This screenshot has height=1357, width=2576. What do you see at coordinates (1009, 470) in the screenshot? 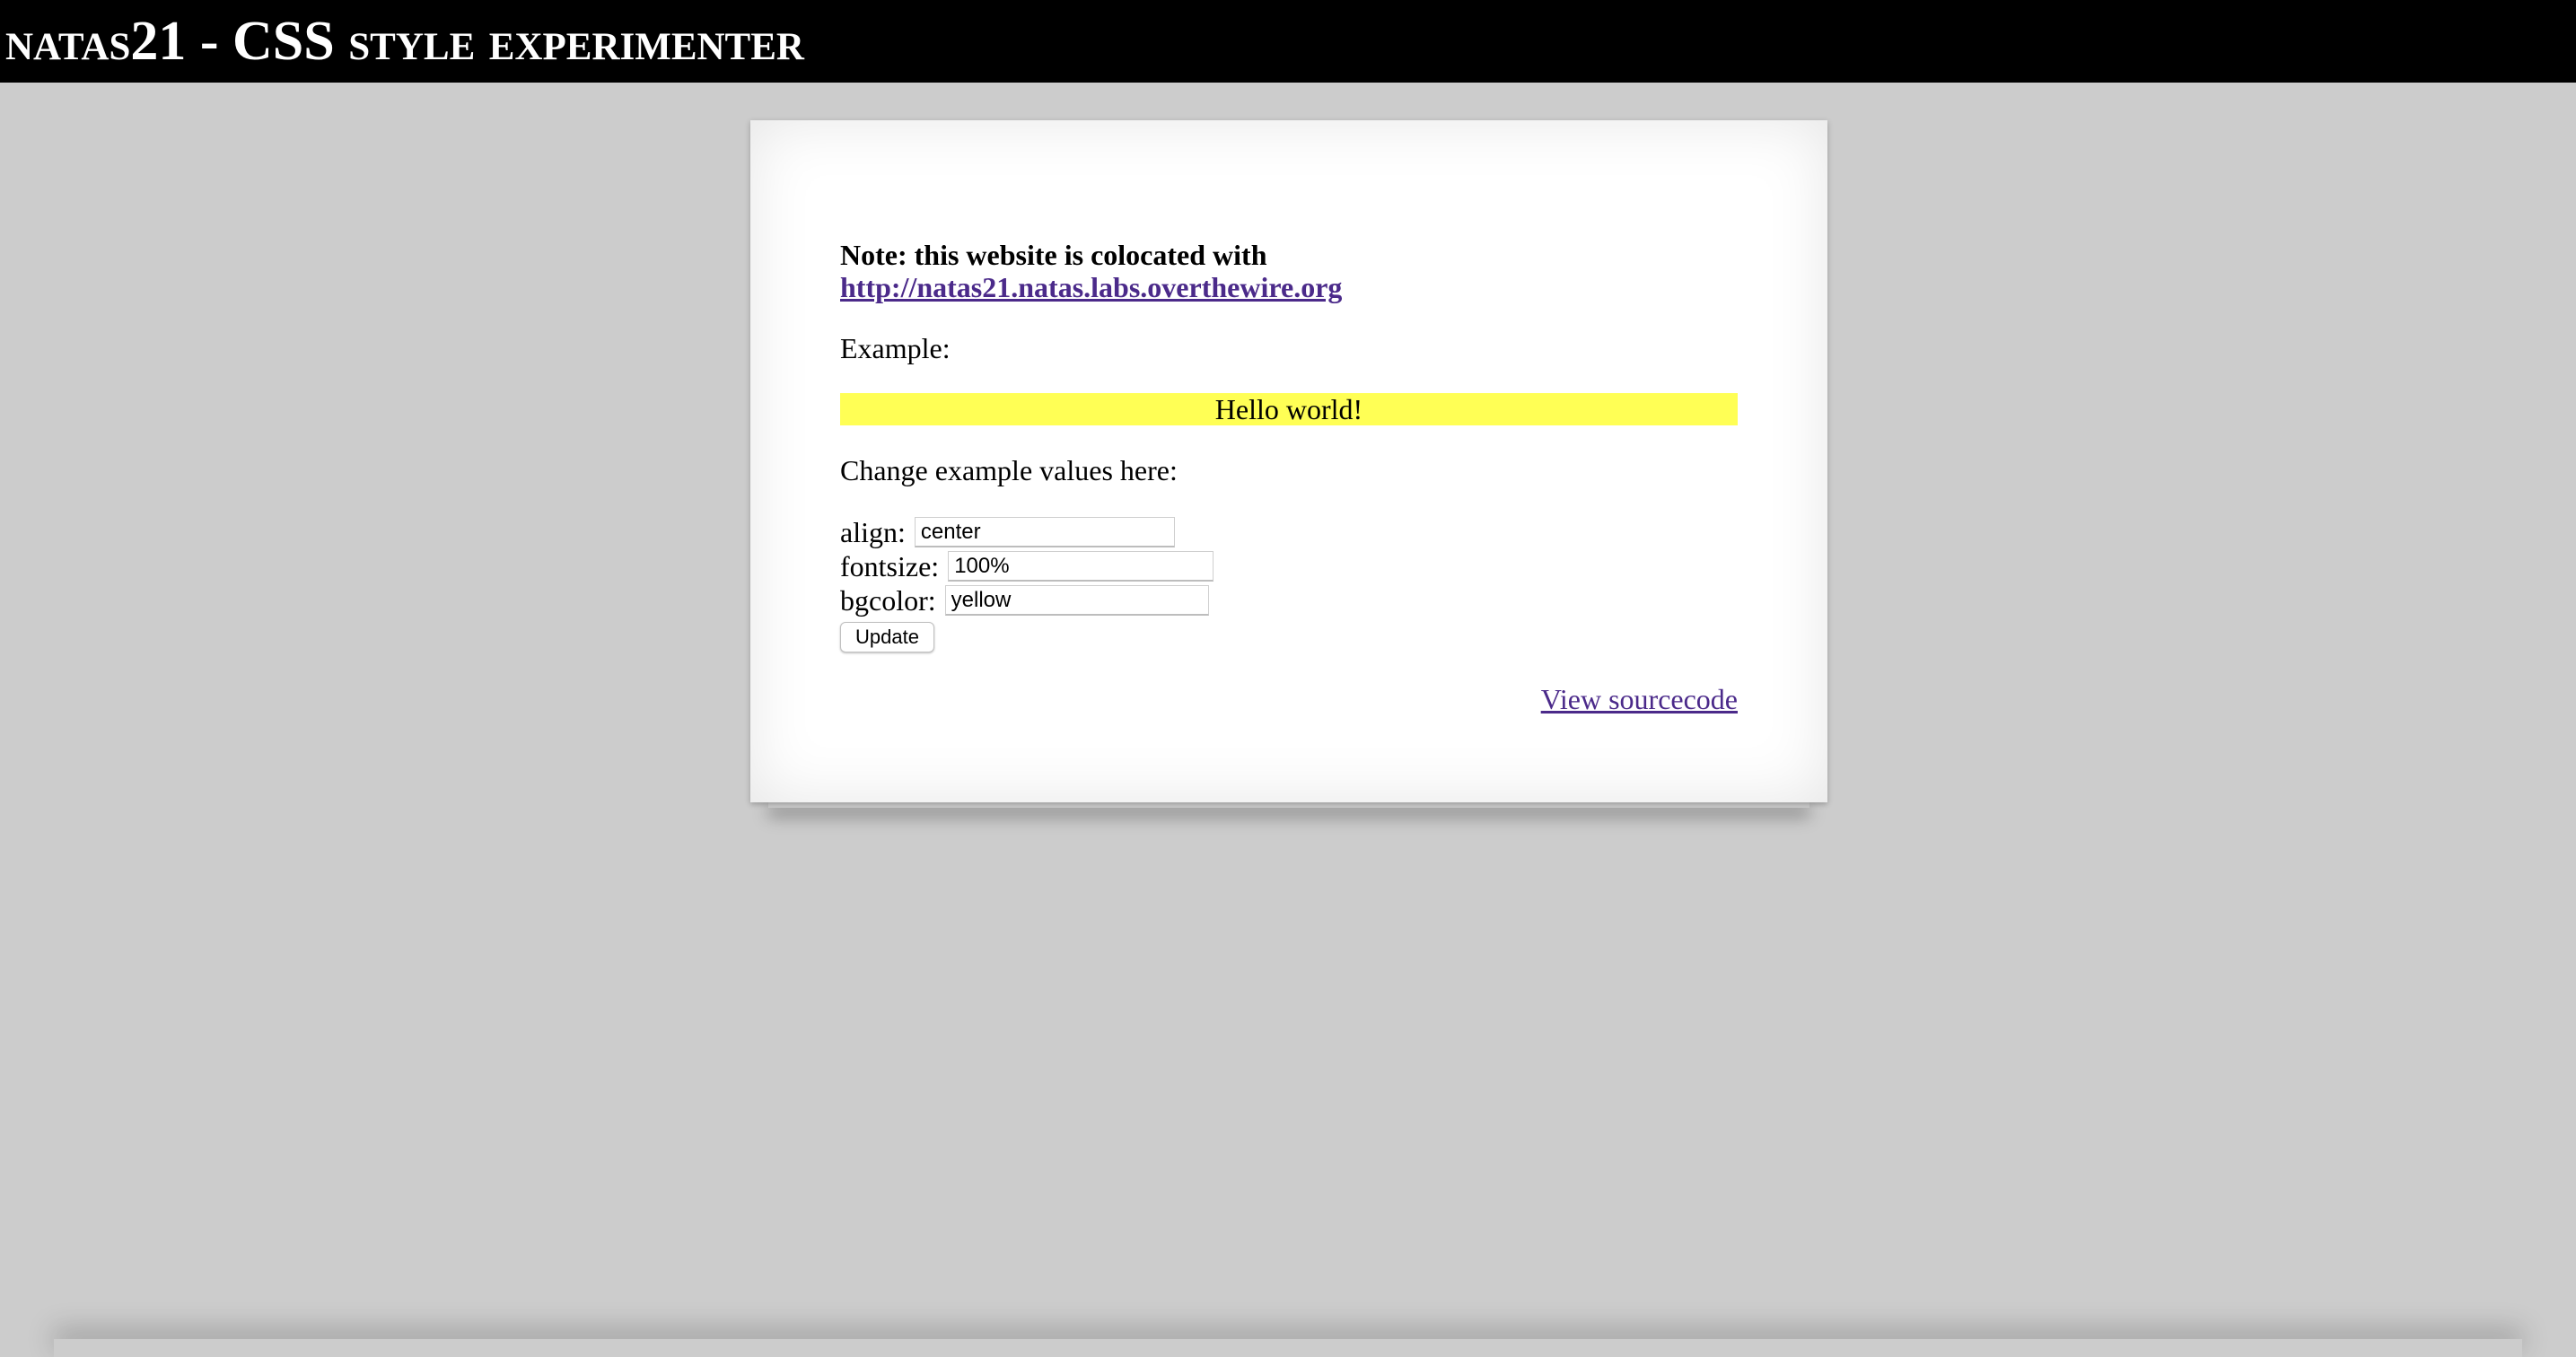
I see `change-values-label: Change example values here:` at bounding box center [1009, 470].